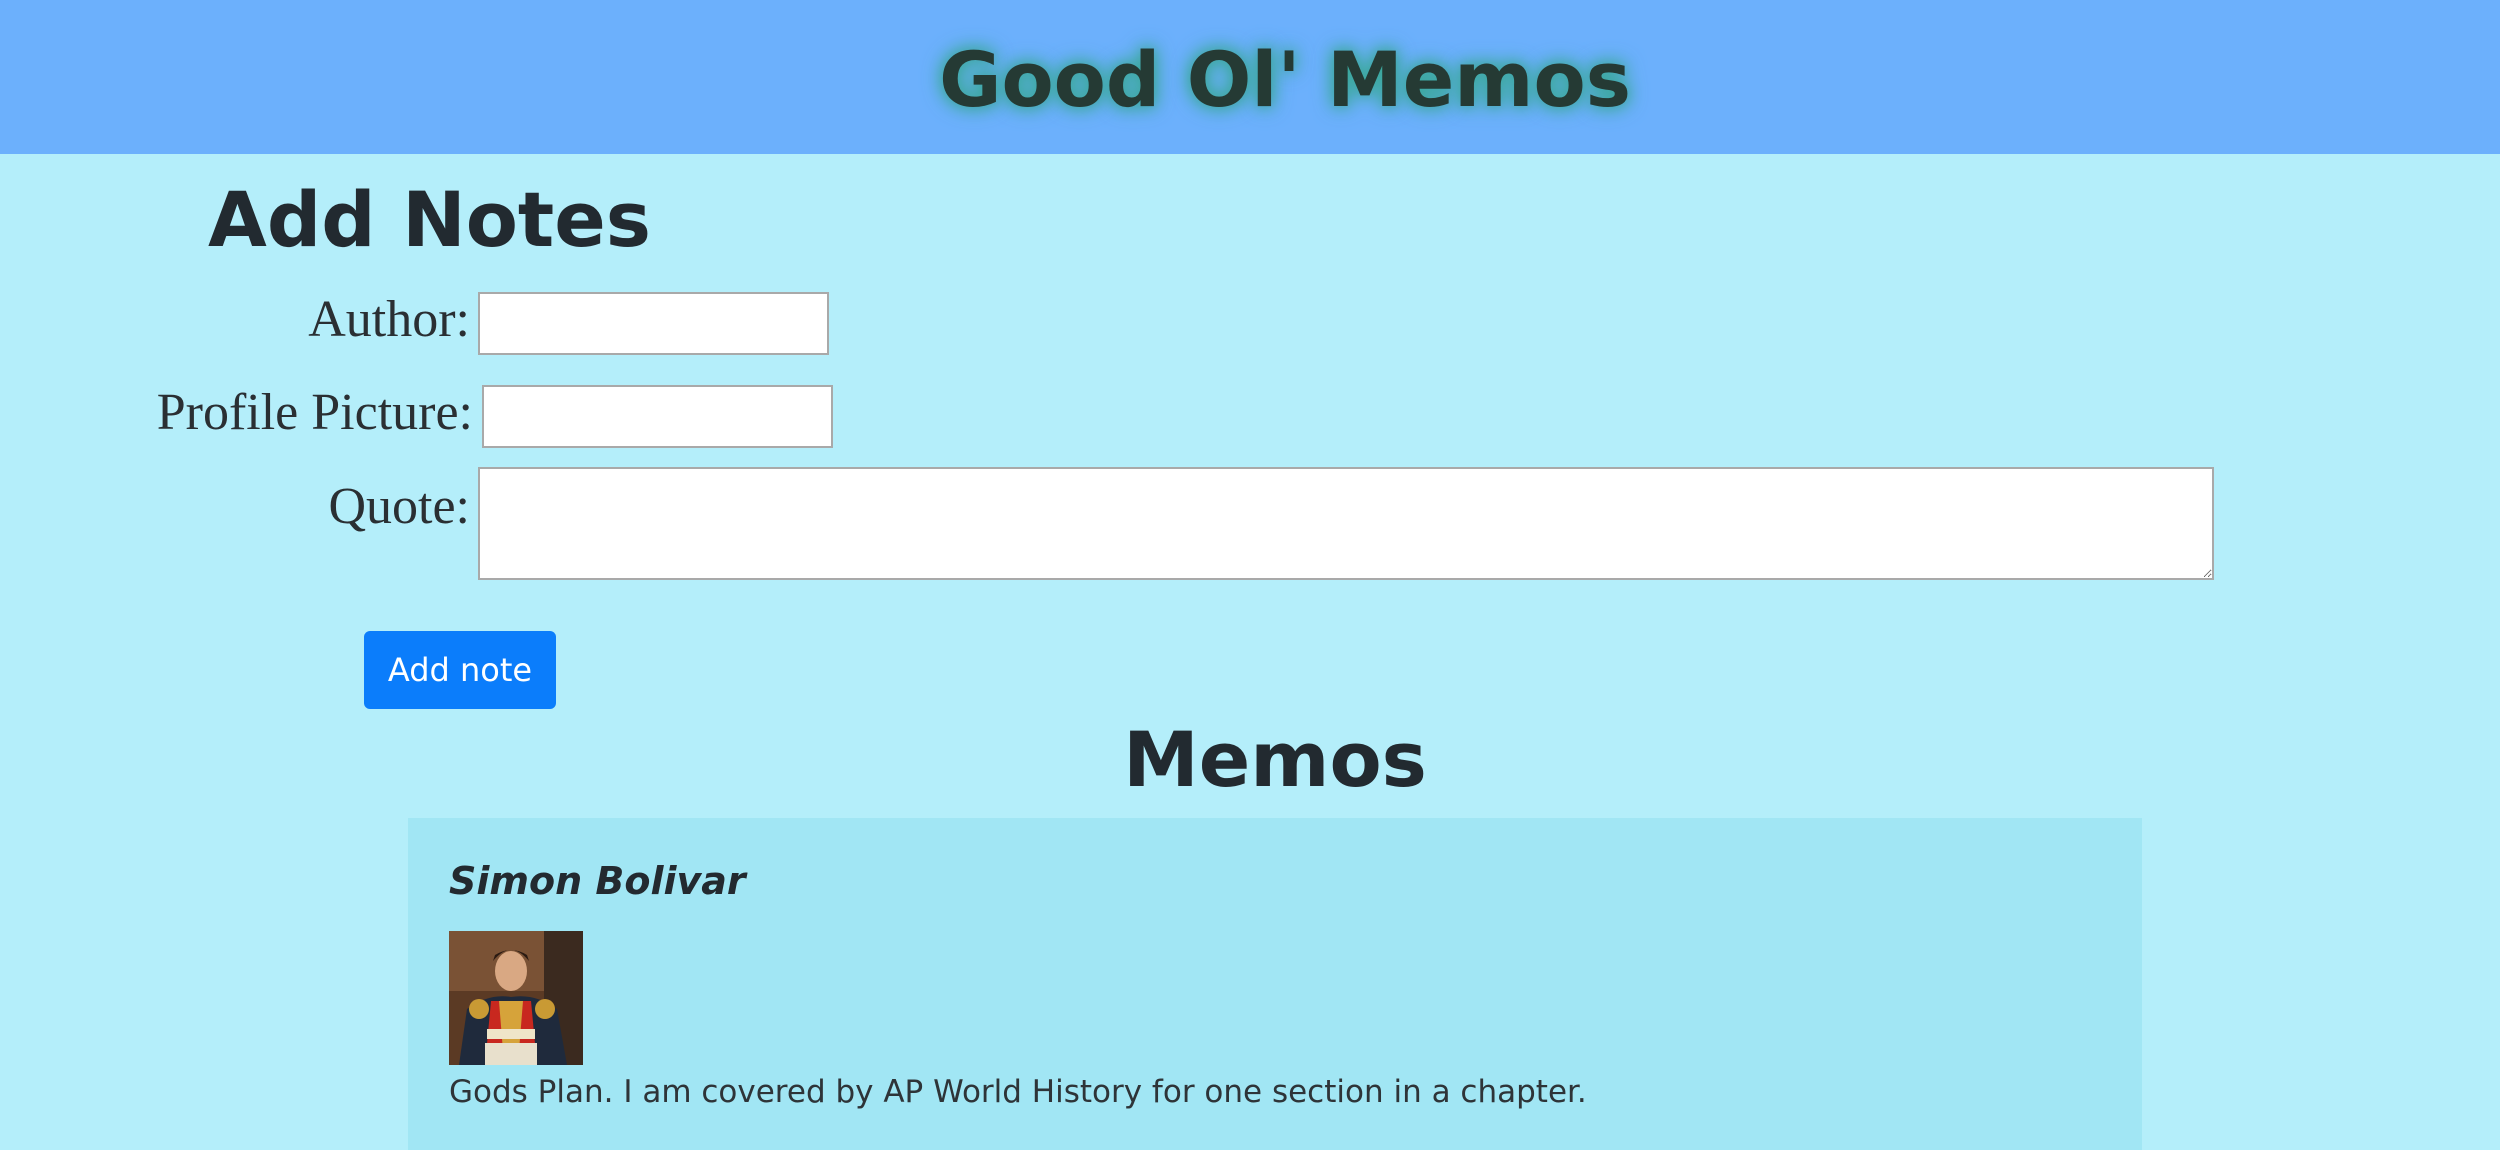 The width and height of the screenshot is (2500, 1150). What do you see at coordinates (460, 670) in the screenshot?
I see `add-note-button: Add note` at bounding box center [460, 670].